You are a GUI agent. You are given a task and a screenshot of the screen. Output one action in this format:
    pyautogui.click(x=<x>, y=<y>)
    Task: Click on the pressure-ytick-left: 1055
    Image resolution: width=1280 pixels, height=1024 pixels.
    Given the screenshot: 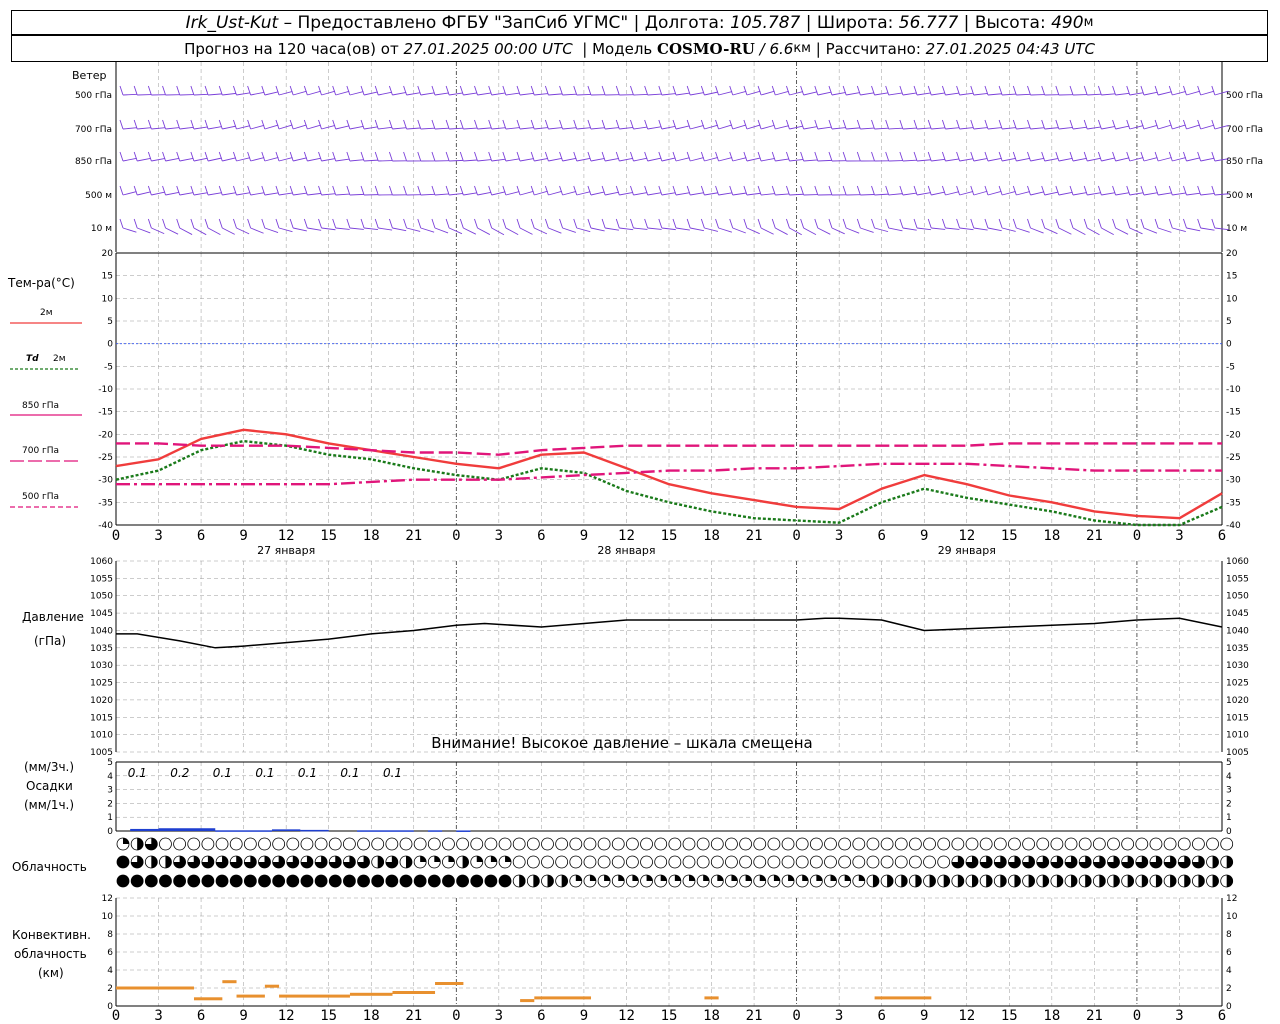 What is the action you would take?
    pyautogui.click(x=101, y=579)
    